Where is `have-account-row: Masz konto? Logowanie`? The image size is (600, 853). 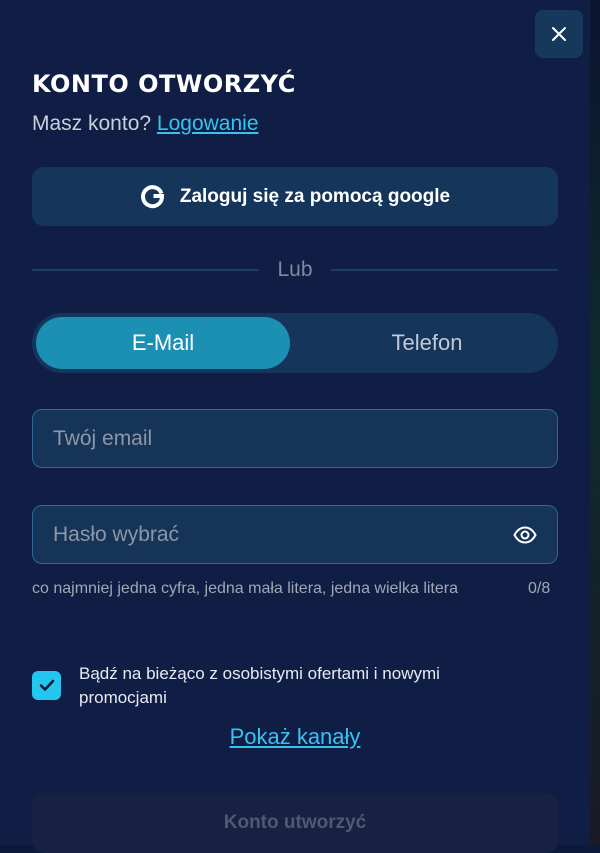
have-account-row: Masz konto? Logowanie is located at coordinates (145, 124).